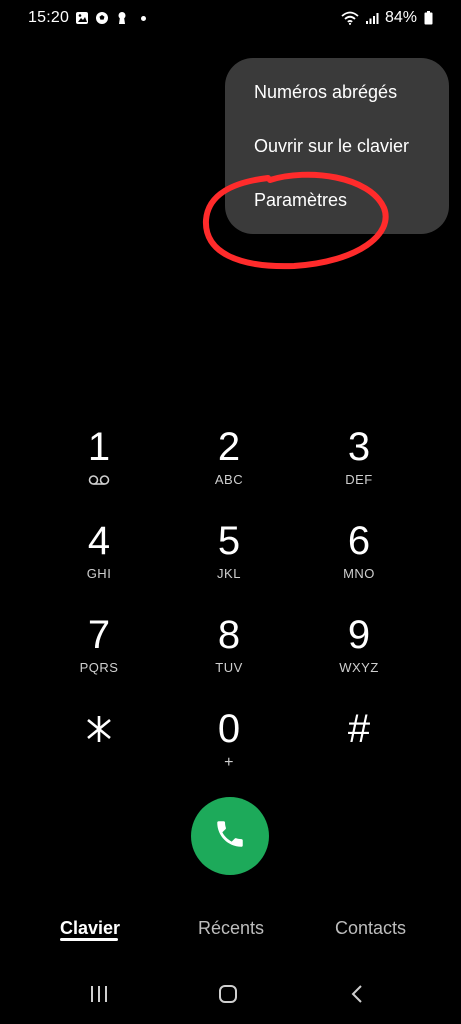 This screenshot has height=1024, width=461. I want to click on status-time: 15:20, so click(49, 17).